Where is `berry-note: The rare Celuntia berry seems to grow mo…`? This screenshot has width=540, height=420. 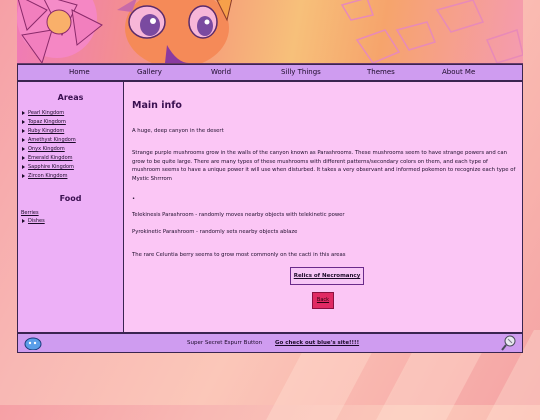 berry-note: The rare Celuntia berry seems to grow mo… is located at coordinates (239, 255).